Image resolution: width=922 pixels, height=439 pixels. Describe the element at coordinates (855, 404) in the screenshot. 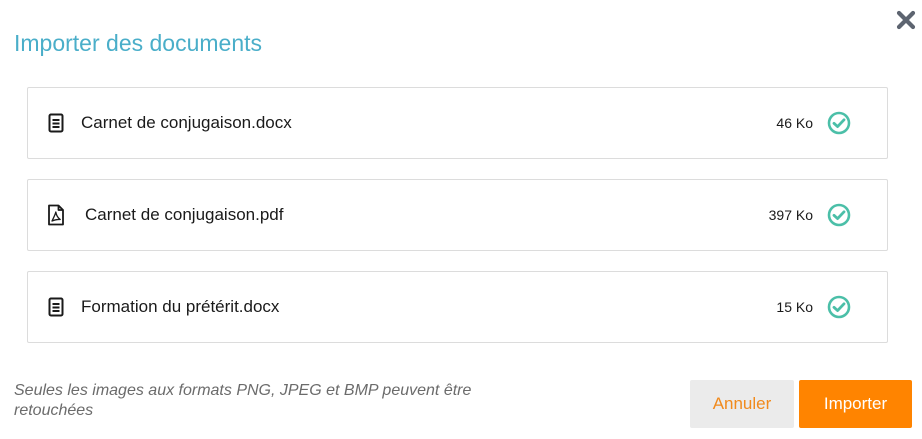

I see `import-button: Importer` at that location.